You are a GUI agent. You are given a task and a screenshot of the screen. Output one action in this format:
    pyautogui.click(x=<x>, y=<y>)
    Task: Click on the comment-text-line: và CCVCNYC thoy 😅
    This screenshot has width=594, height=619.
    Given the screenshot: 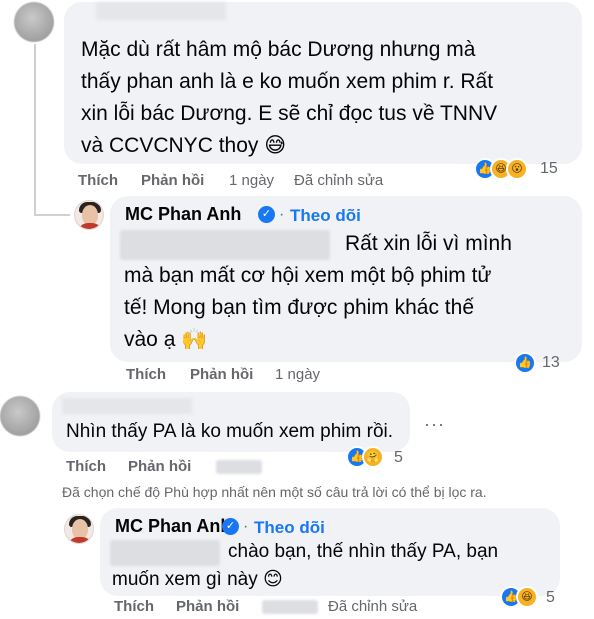 What is the action you would take?
    pyautogui.click(x=184, y=145)
    